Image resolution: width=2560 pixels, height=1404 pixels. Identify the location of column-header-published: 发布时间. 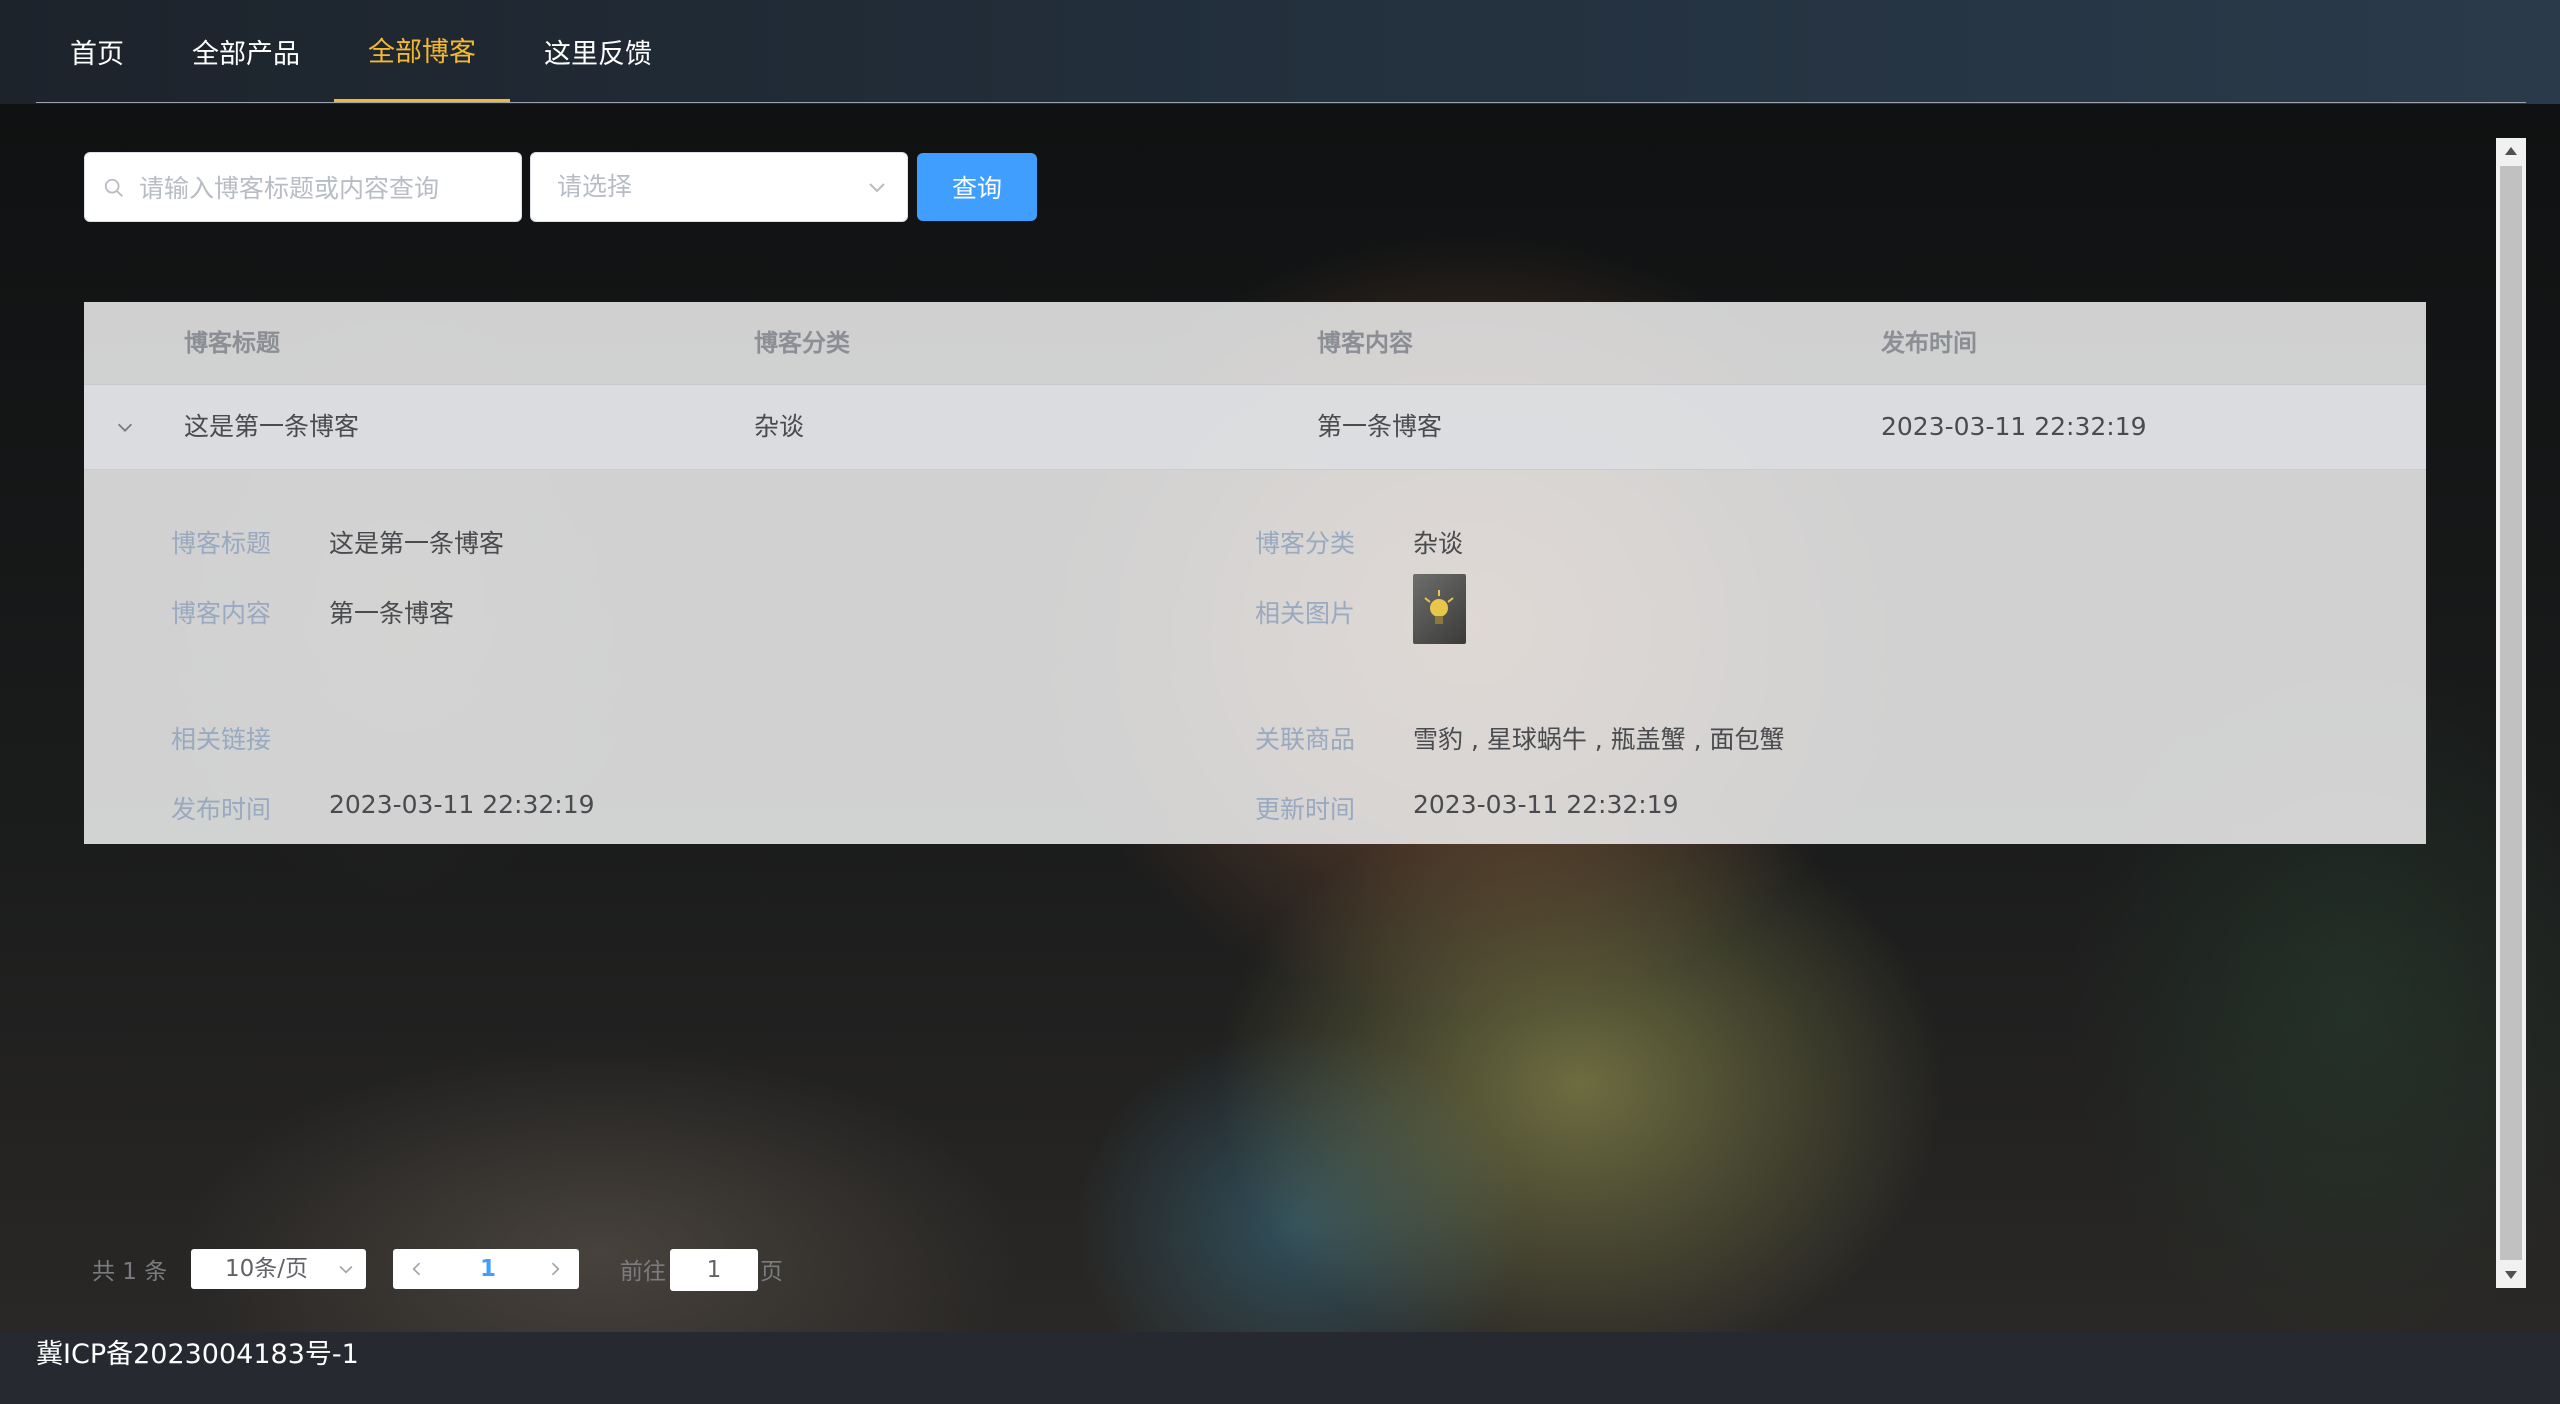
(1929, 343).